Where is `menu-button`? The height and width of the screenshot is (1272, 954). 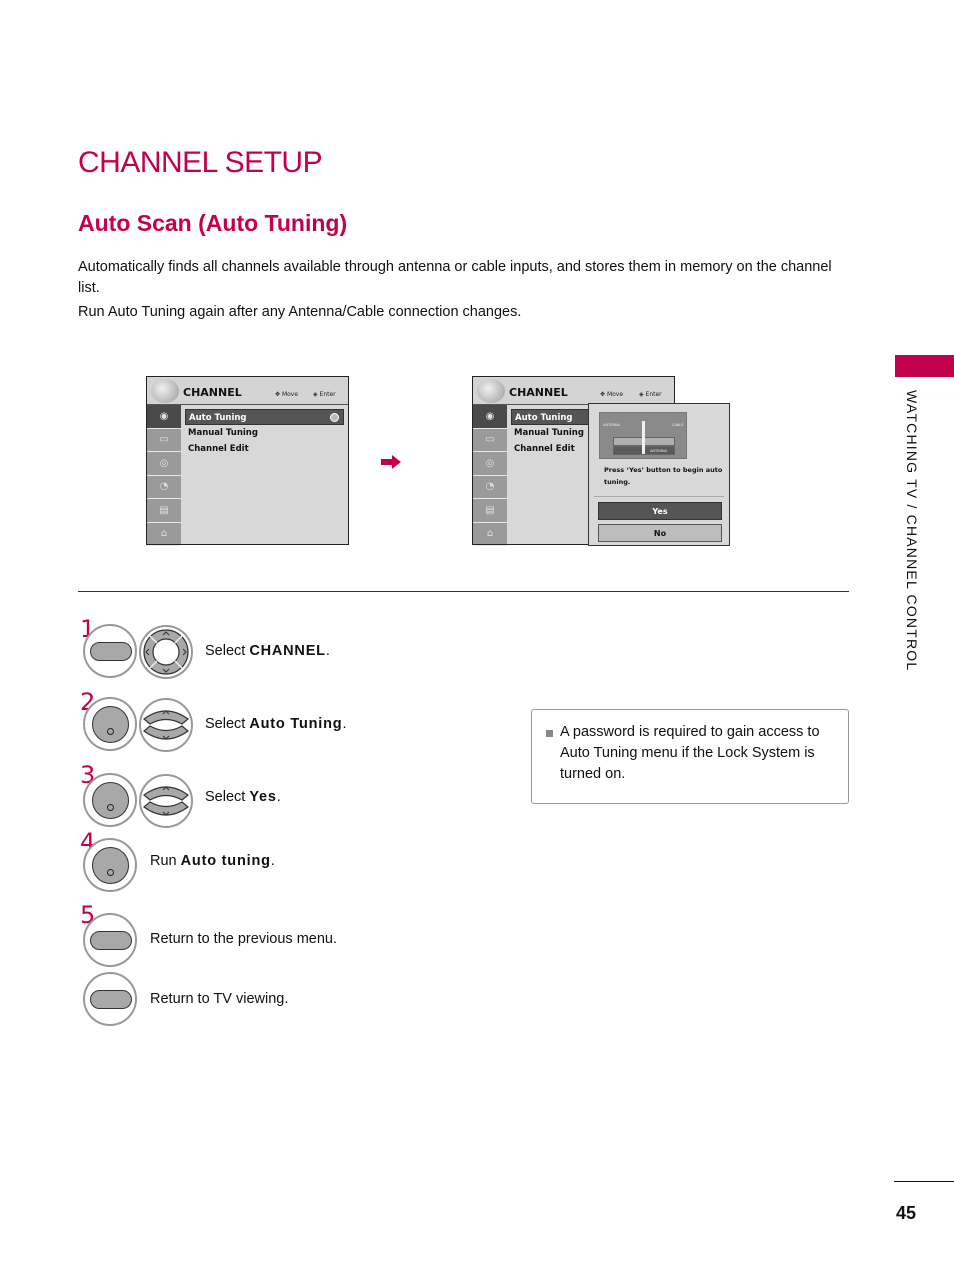
menu-button is located at coordinates (110, 651).